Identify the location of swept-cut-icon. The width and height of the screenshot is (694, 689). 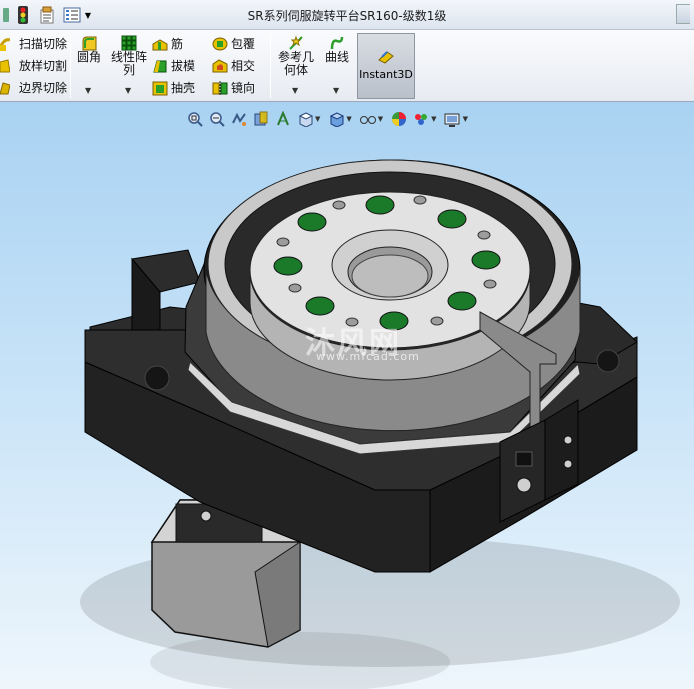
(8, 44).